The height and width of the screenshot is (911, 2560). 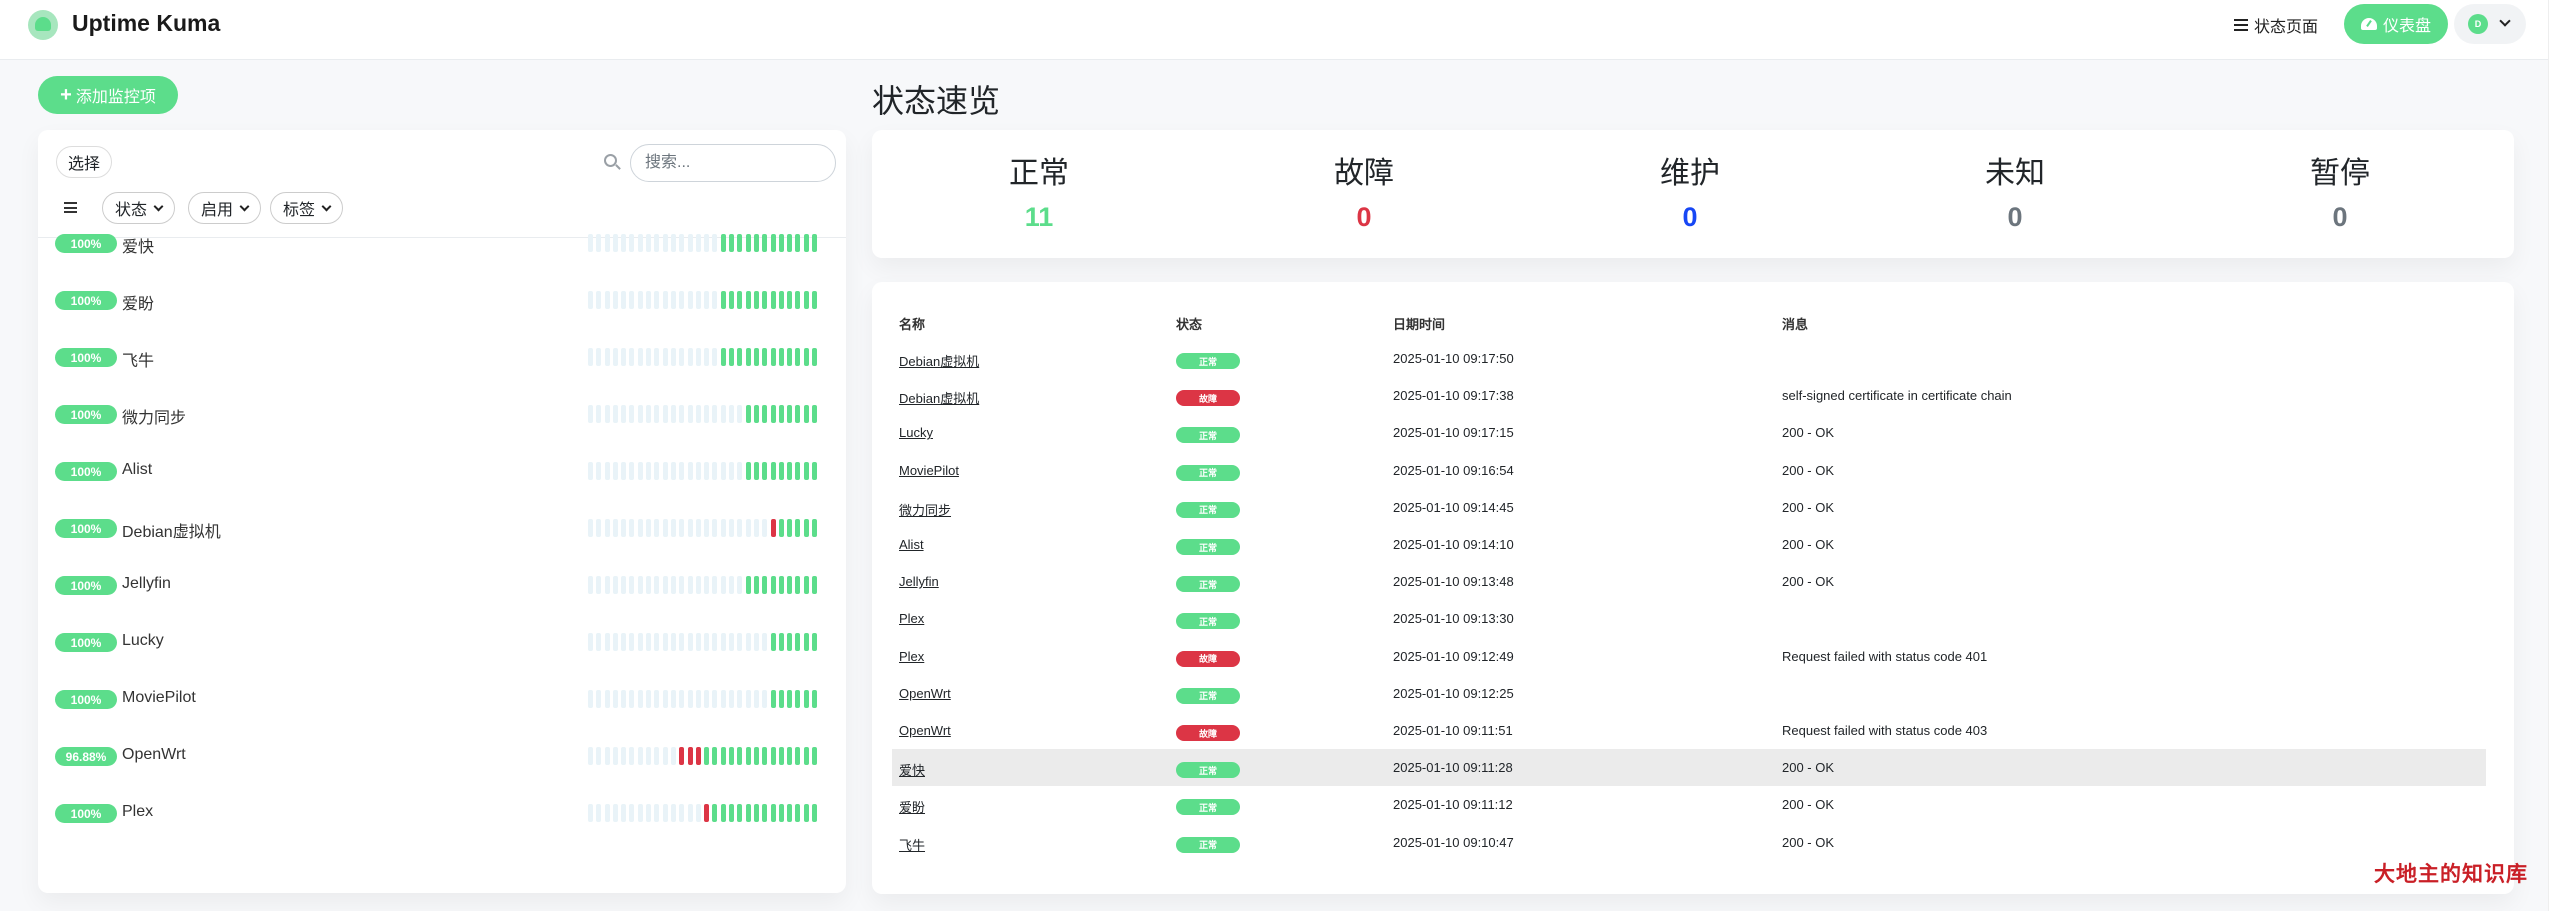 I want to click on event-monitor-link: 微力同步, so click(x=925, y=509).